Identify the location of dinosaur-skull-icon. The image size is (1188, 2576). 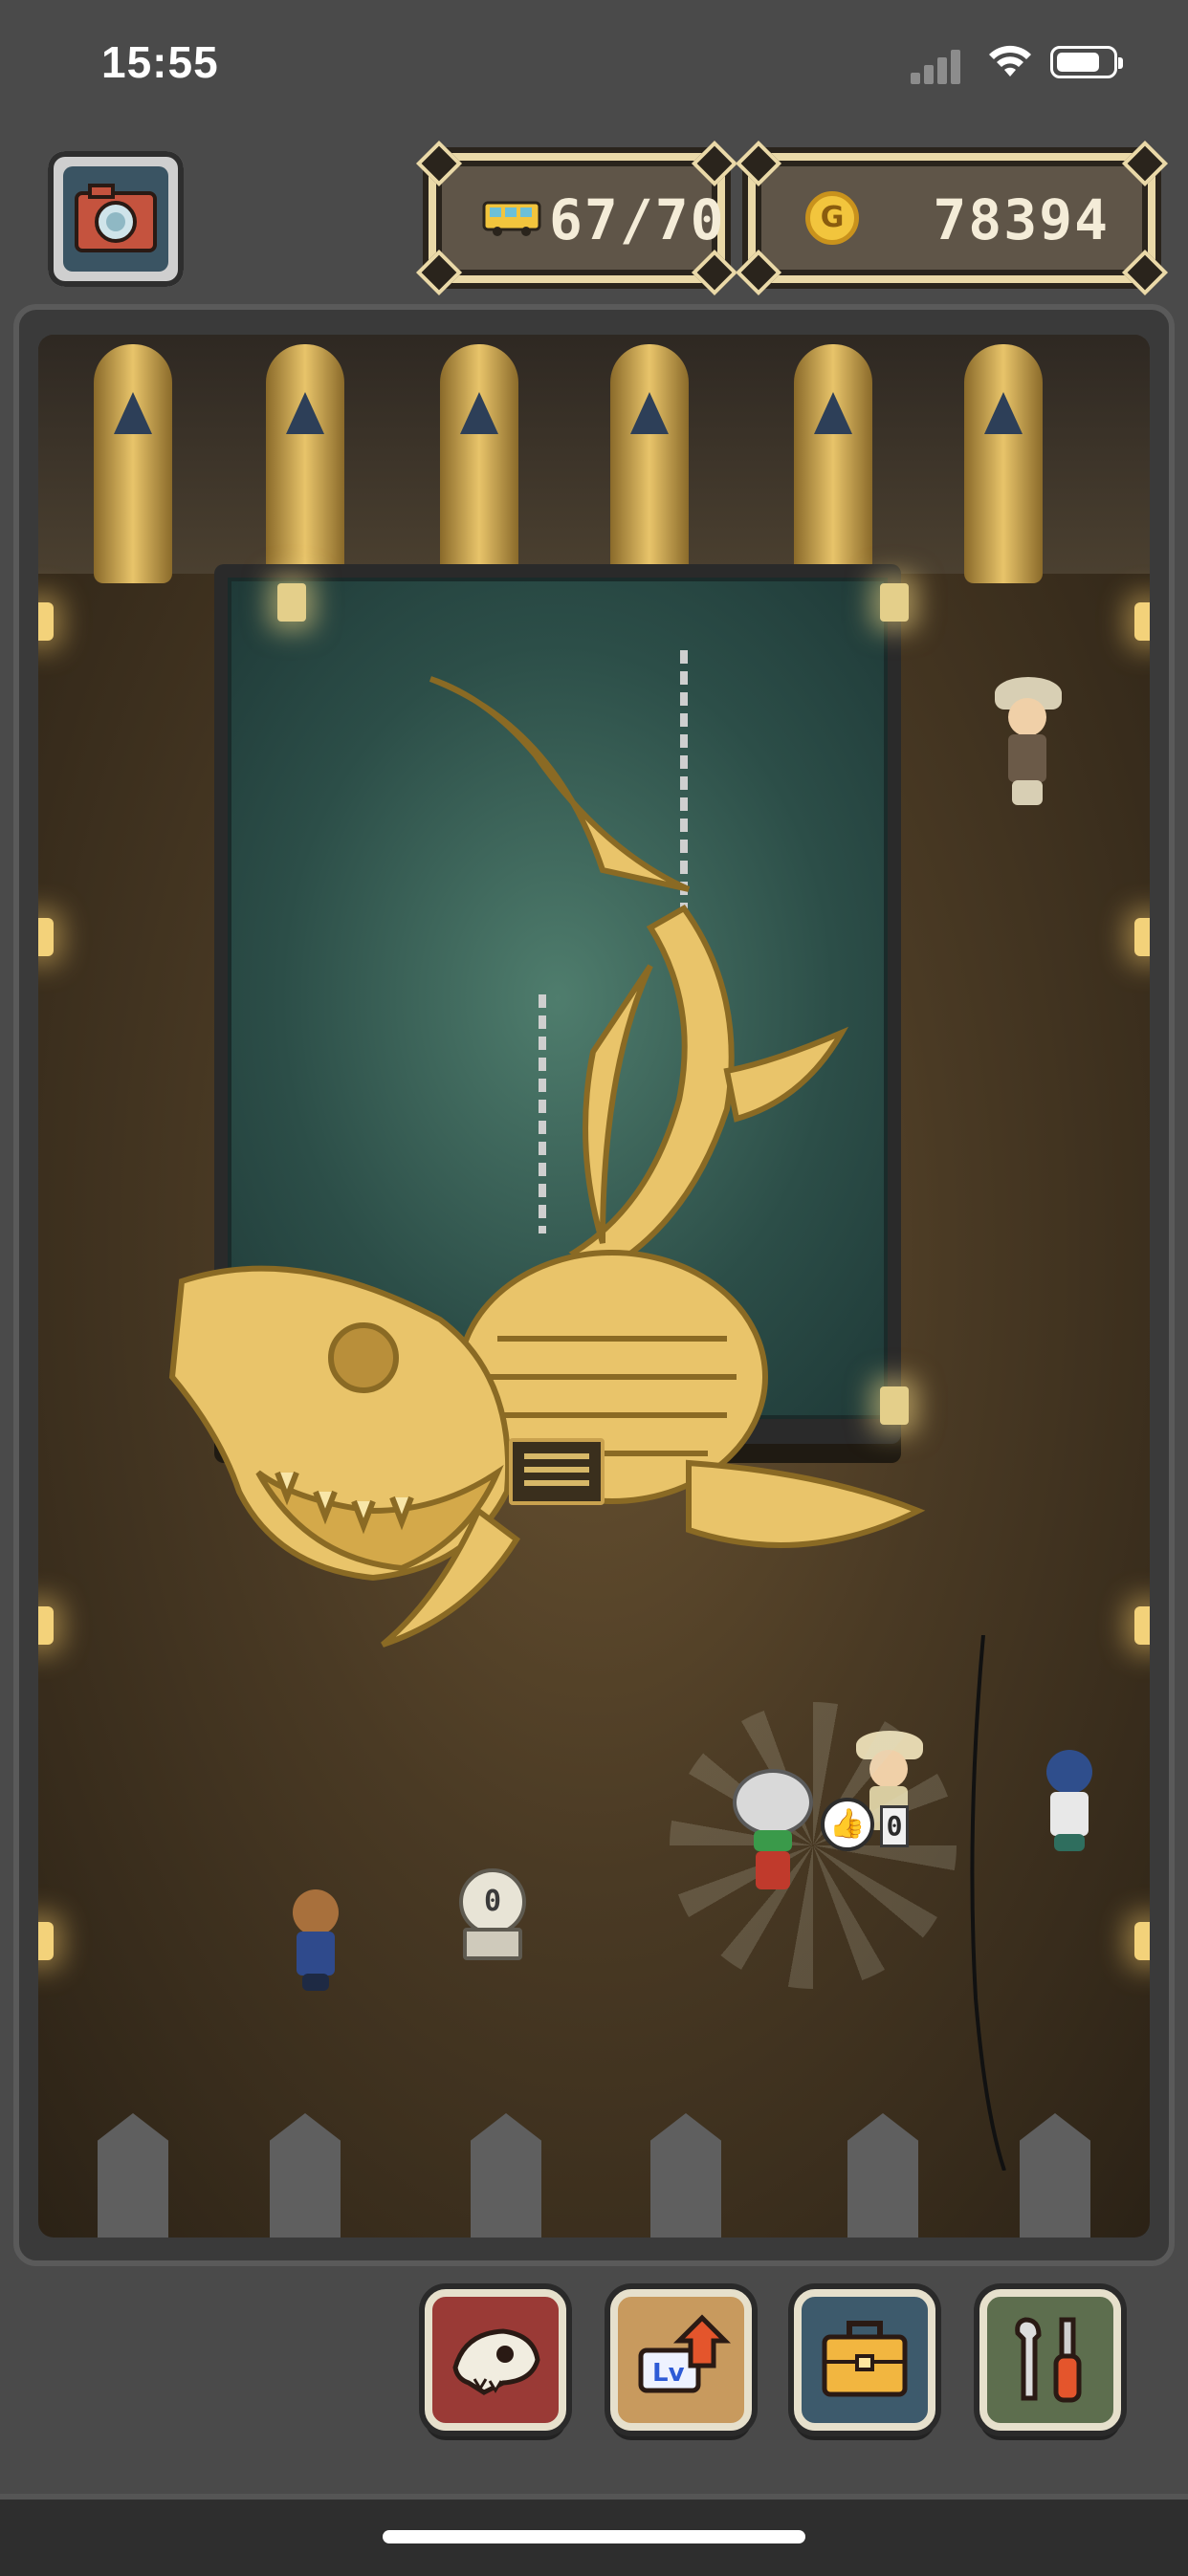
(496, 2361).